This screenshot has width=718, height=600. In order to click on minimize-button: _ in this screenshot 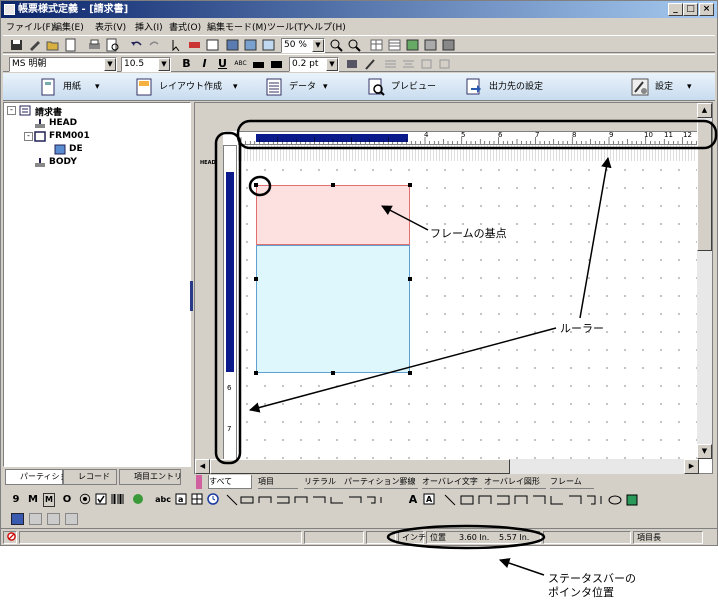, I will do `click(675, 9)`.